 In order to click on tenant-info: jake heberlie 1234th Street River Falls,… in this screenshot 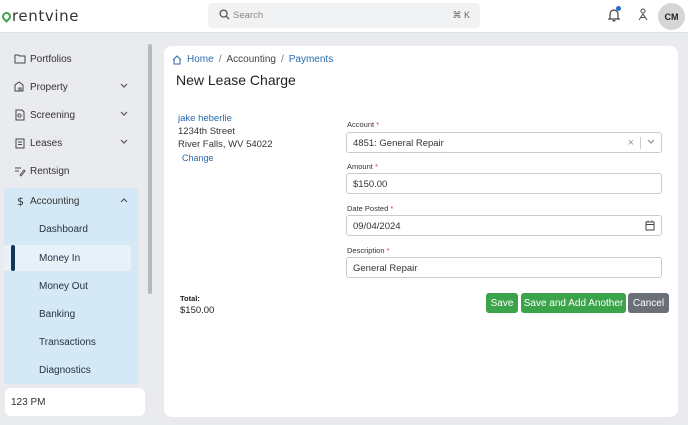, I will do `click(225, 138)`.